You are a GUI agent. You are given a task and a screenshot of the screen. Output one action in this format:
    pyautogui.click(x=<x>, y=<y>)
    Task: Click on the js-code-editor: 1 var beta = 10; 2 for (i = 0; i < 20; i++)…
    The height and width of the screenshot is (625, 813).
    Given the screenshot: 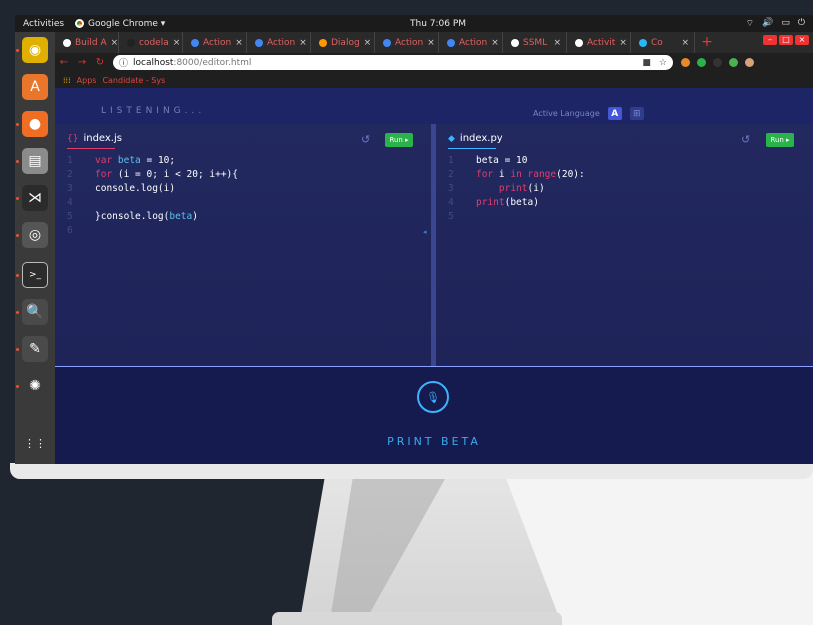 What is the action you would take?
    pyautogui.click(x=152, y=196)
    